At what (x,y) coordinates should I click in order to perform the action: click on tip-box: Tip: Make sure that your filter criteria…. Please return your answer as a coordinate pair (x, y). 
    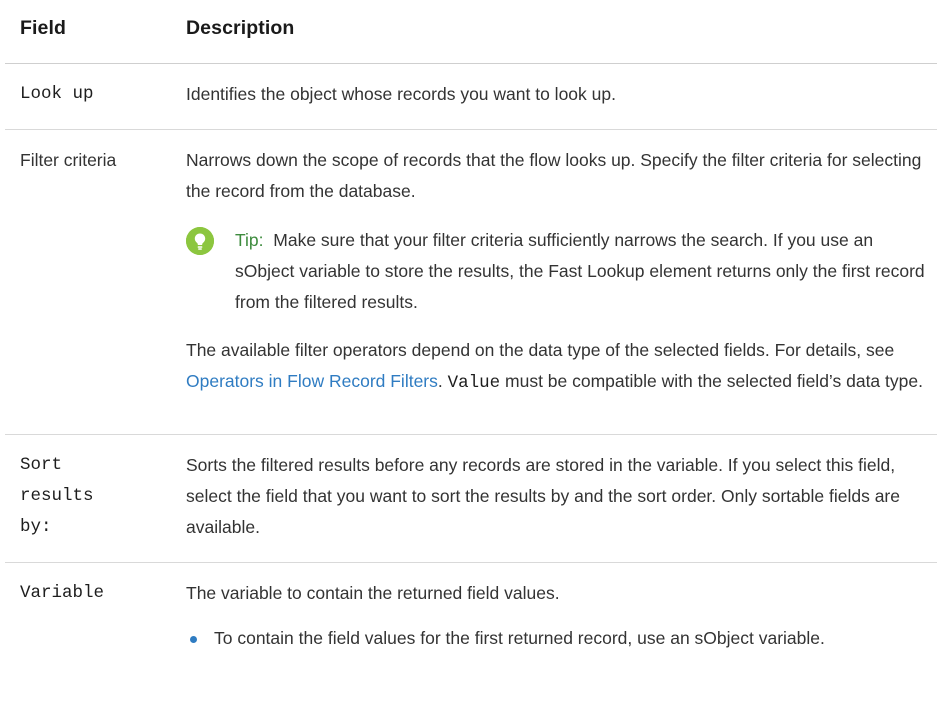
    Looking at the image, I should click on (556, 271).